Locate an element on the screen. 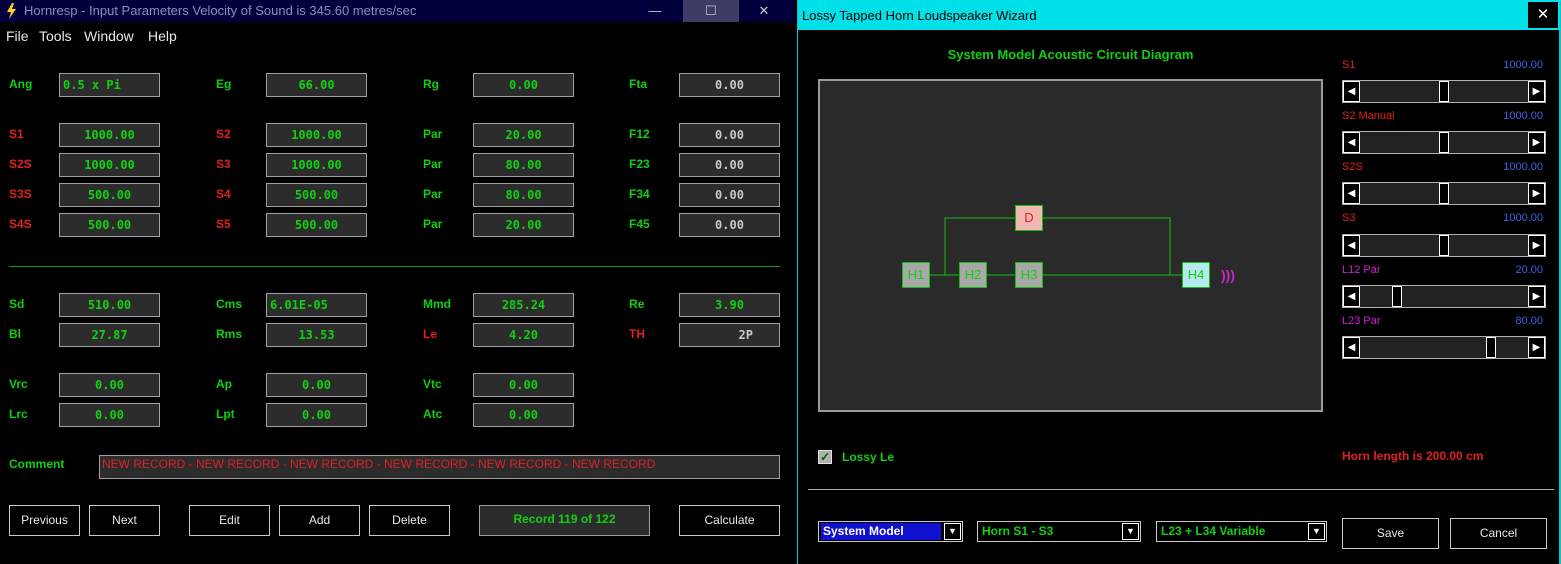 This screenshot has width=1561, height=564. param-field-cms: 6.01E-05 is located at coordinates (316, 305).